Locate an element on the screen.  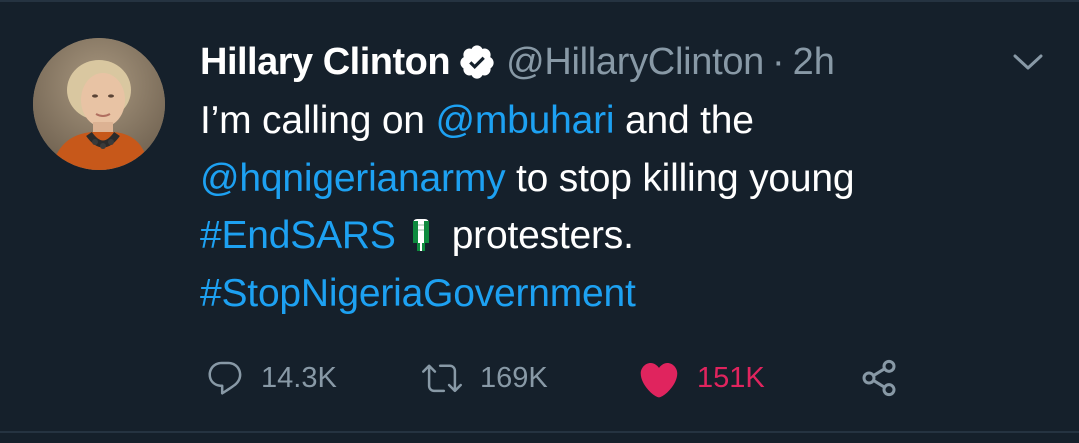
avatar is located at coordinates (99, 104).